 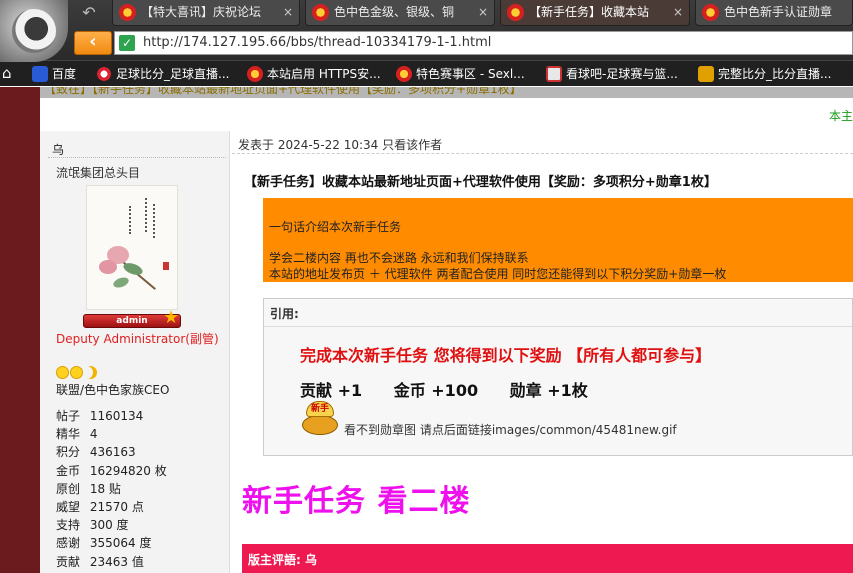 I want to click on stat-row: 支持 300 度, so click(x=141, y=525).